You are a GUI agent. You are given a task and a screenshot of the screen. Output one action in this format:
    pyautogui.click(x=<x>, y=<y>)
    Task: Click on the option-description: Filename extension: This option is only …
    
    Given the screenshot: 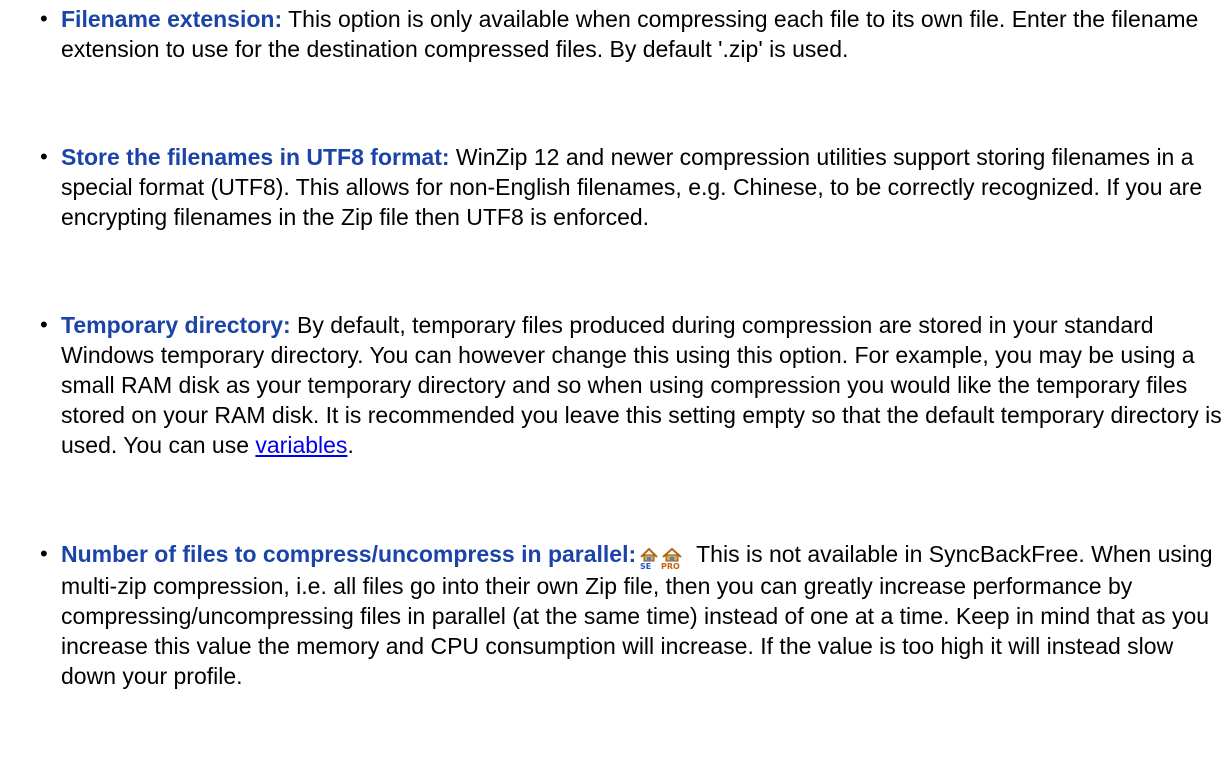 What is the action you would take?
    pyautogui.click(x=641, y=34)
    